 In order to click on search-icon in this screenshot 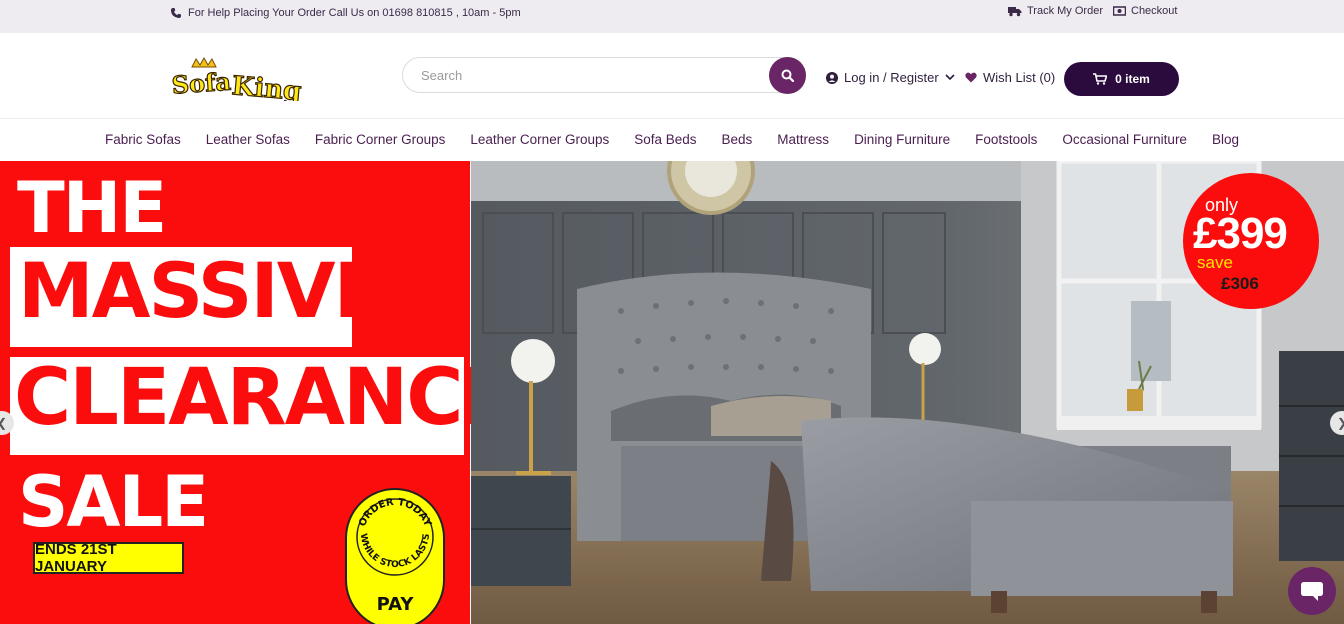, I will do `click(787, 75)`.